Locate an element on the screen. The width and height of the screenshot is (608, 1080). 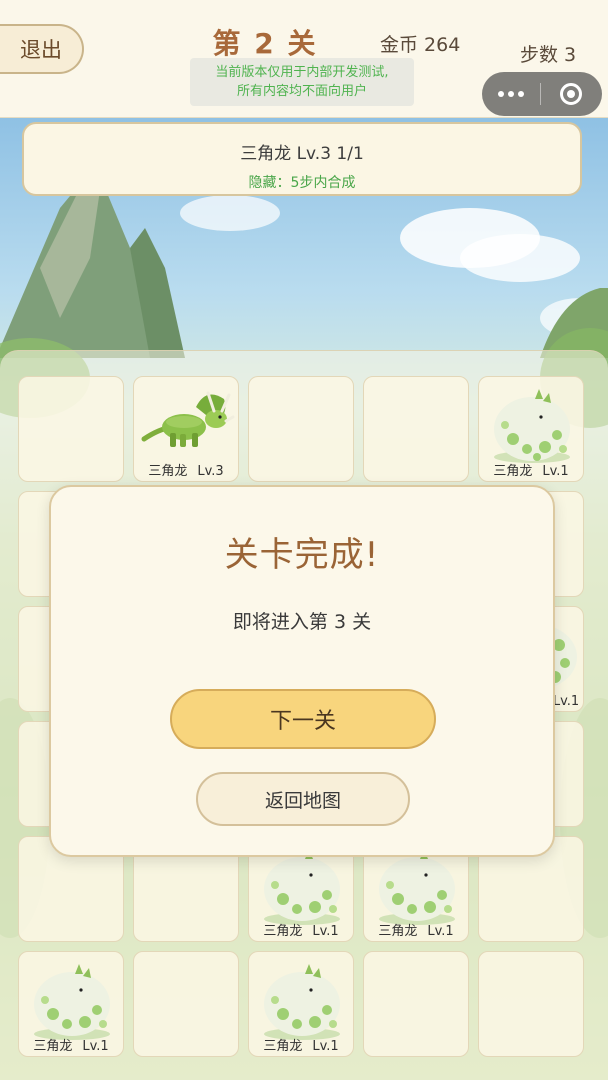
exit-button: 退出 is located at coordinates (42, 49).